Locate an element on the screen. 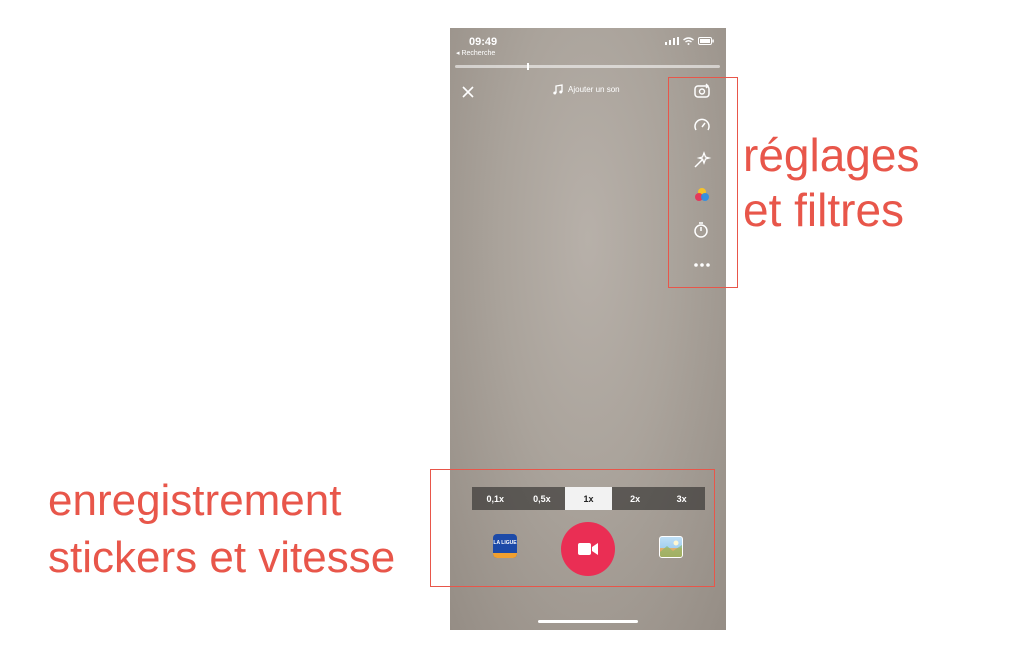 This screenshot has height=661, width=1024. close-button is located at coordinates (468, 92).